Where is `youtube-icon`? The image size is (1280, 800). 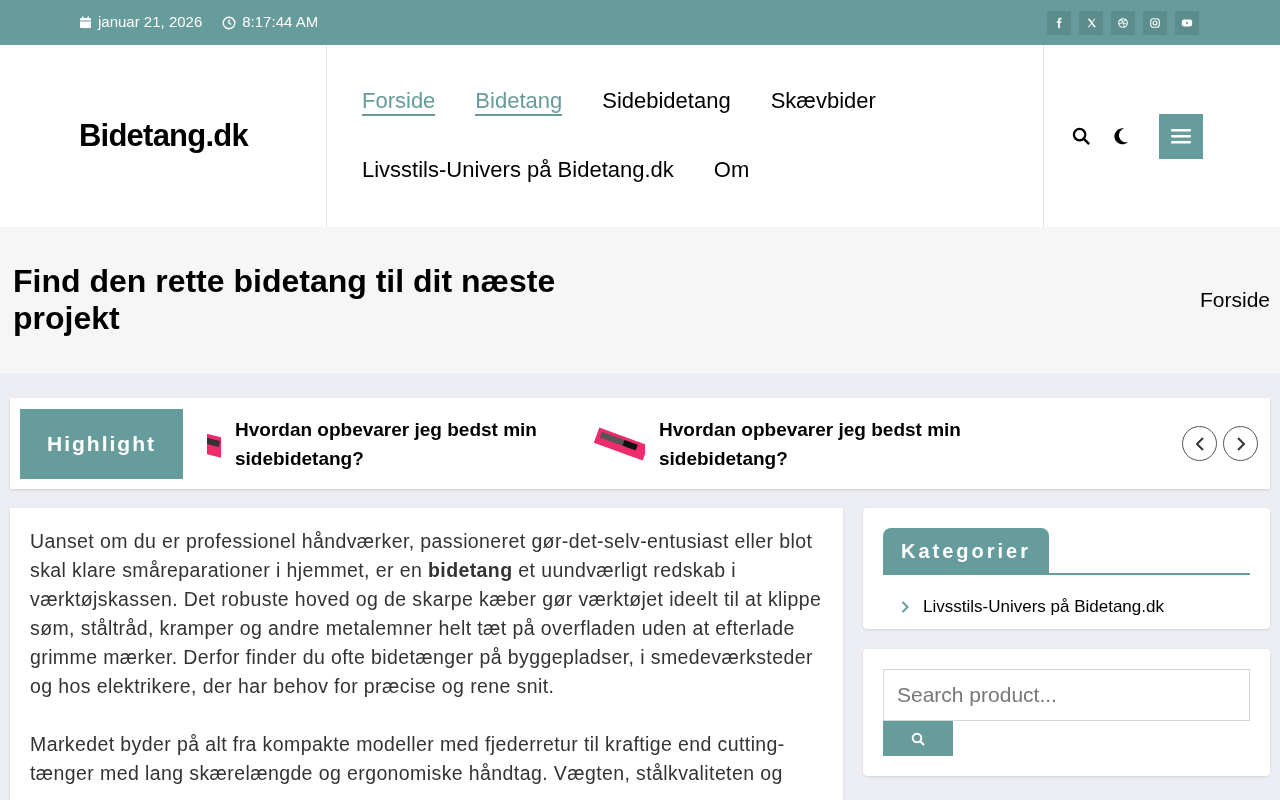
youtube-icon is located at coordinates (1187, 22).